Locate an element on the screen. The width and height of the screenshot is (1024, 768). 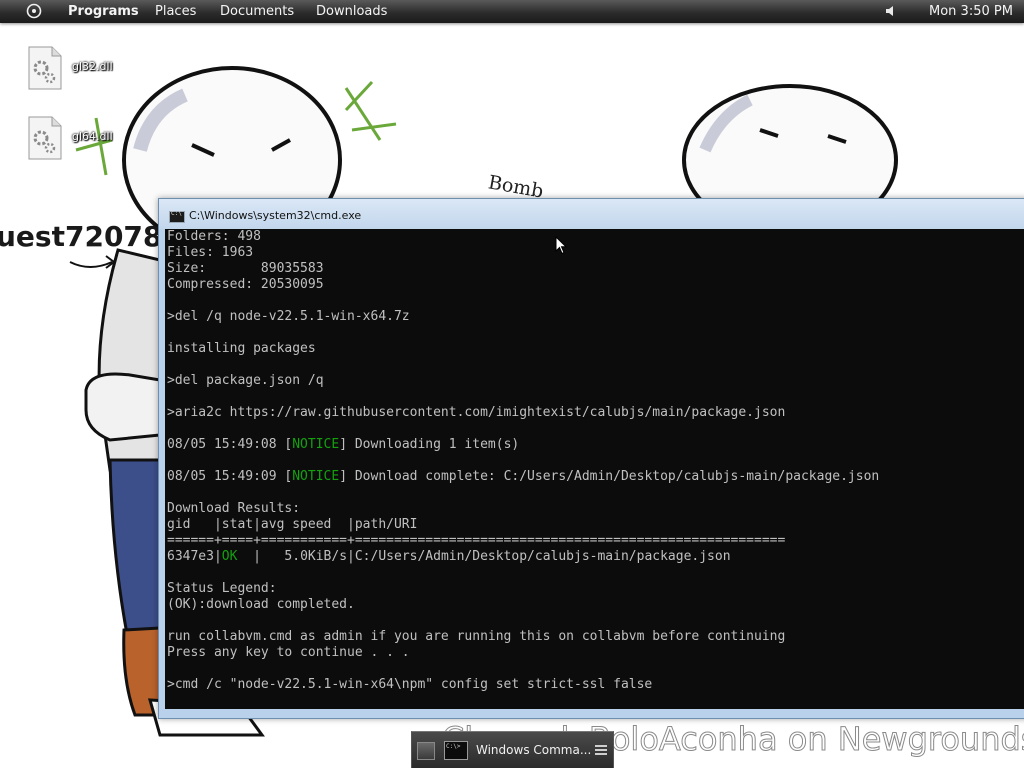
cmd-window-title: C:\Windows\system32\cmd.exe is located at coordinates (275, 215).